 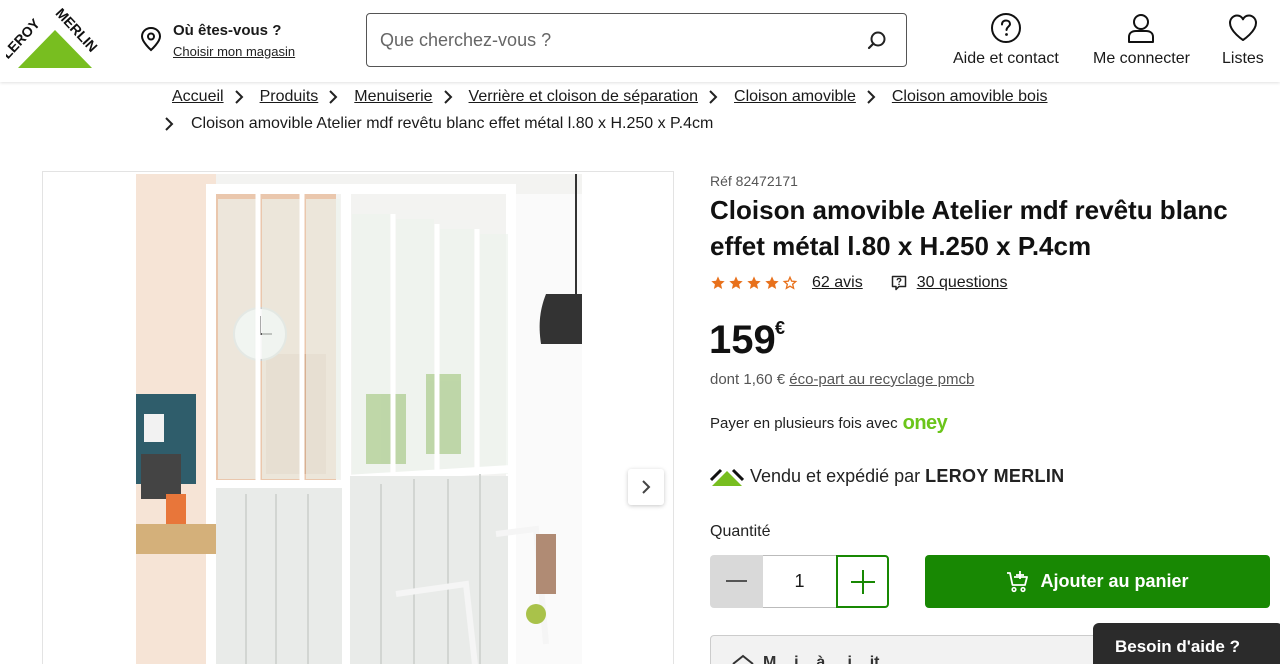 I want to click on help-chat-widget: Besoin d'aide ?, so click(x=1186, y=643).